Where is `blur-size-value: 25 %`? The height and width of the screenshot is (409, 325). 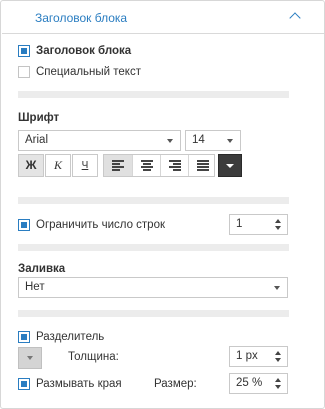
blur-size-value: 25 % is located at coordinates (249, 383).